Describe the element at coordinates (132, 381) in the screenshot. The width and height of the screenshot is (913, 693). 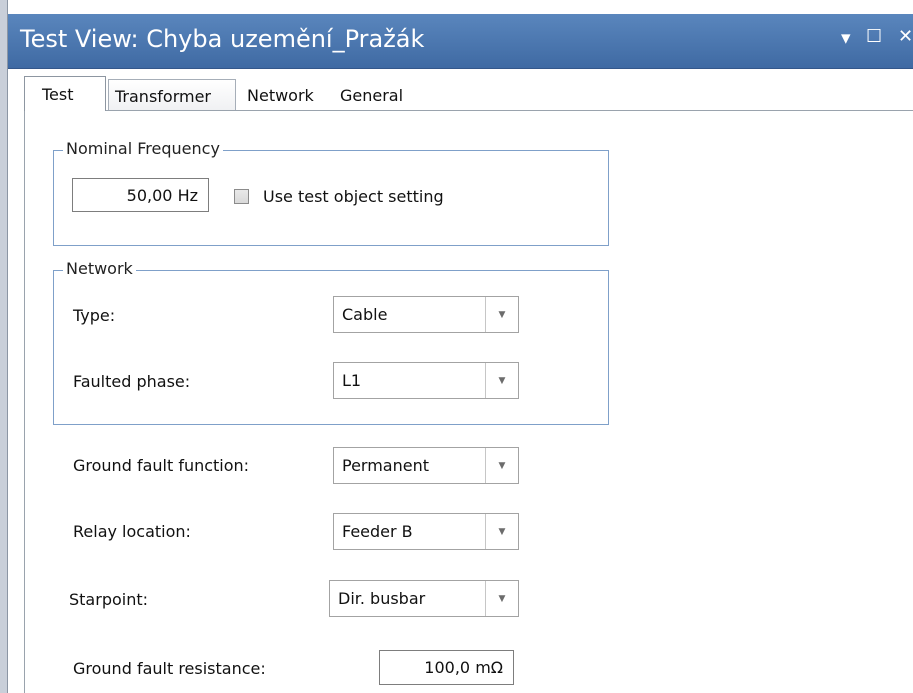
I see `faulted-phase-label: Faulted phase:` at that location.